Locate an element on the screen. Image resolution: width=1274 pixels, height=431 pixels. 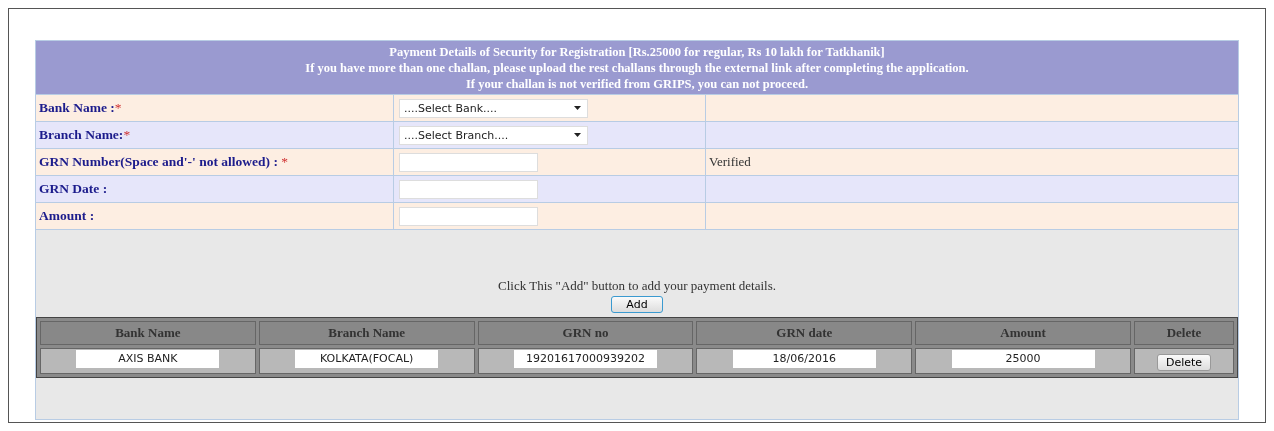
column-header: Amount is located at coordinates (1023, 333).